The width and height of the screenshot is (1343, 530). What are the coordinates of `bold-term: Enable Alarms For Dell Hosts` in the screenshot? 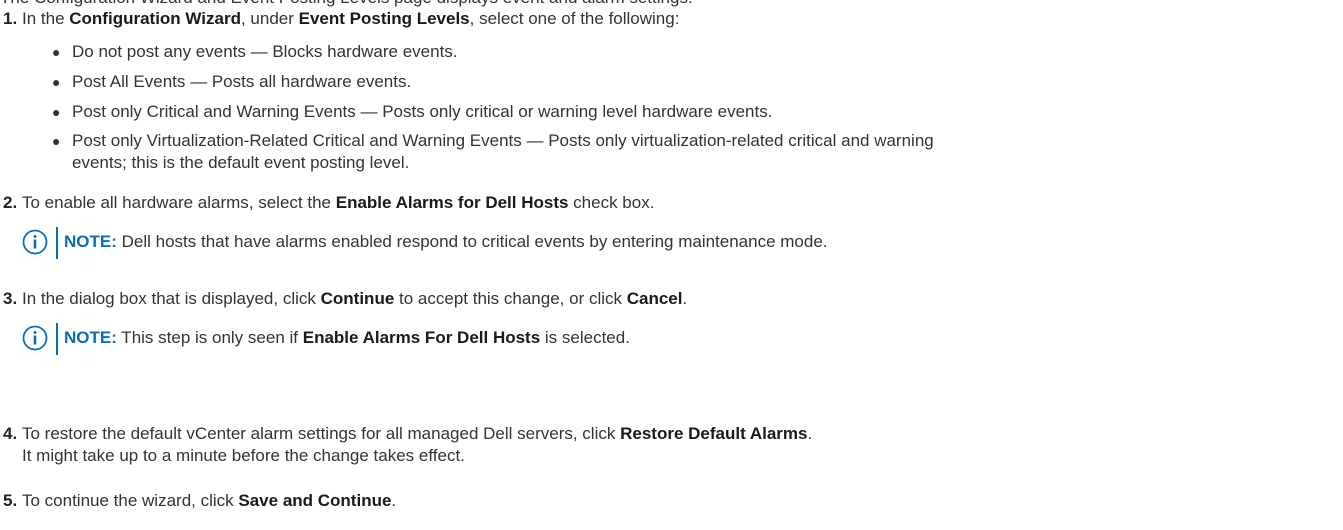 It's located at (421, 337).